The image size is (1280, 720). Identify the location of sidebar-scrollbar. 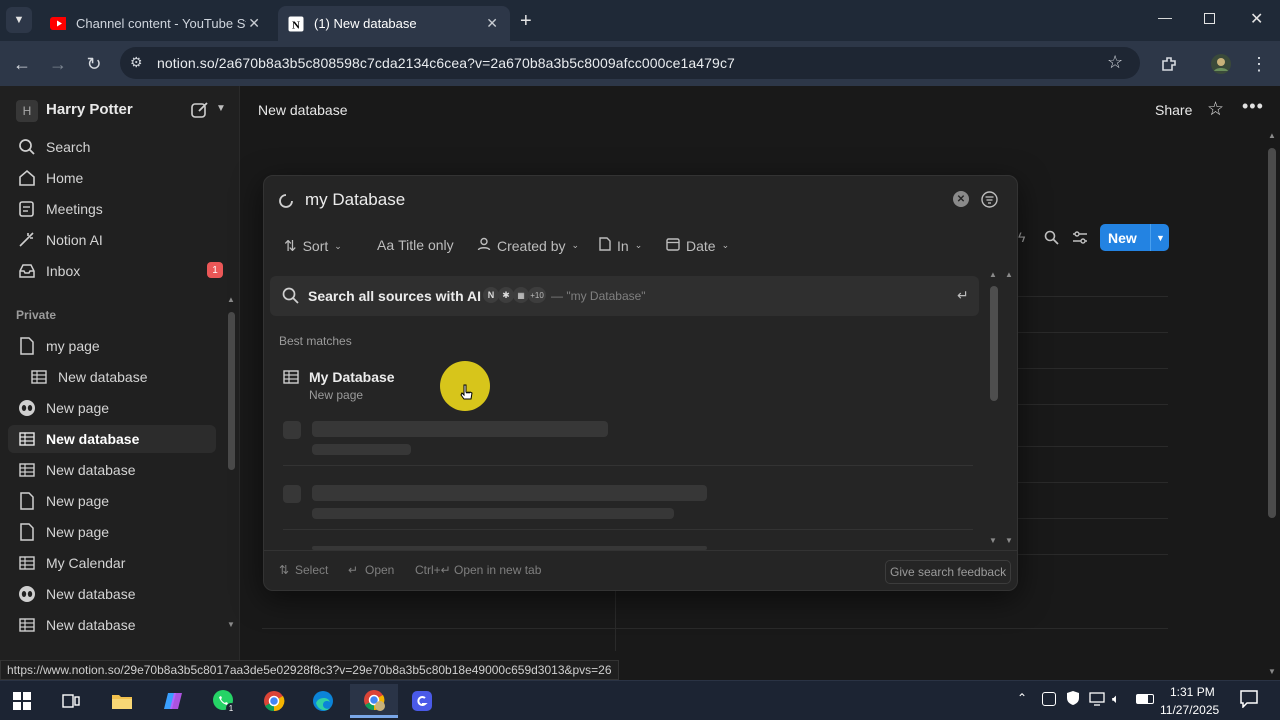
(231, 391).